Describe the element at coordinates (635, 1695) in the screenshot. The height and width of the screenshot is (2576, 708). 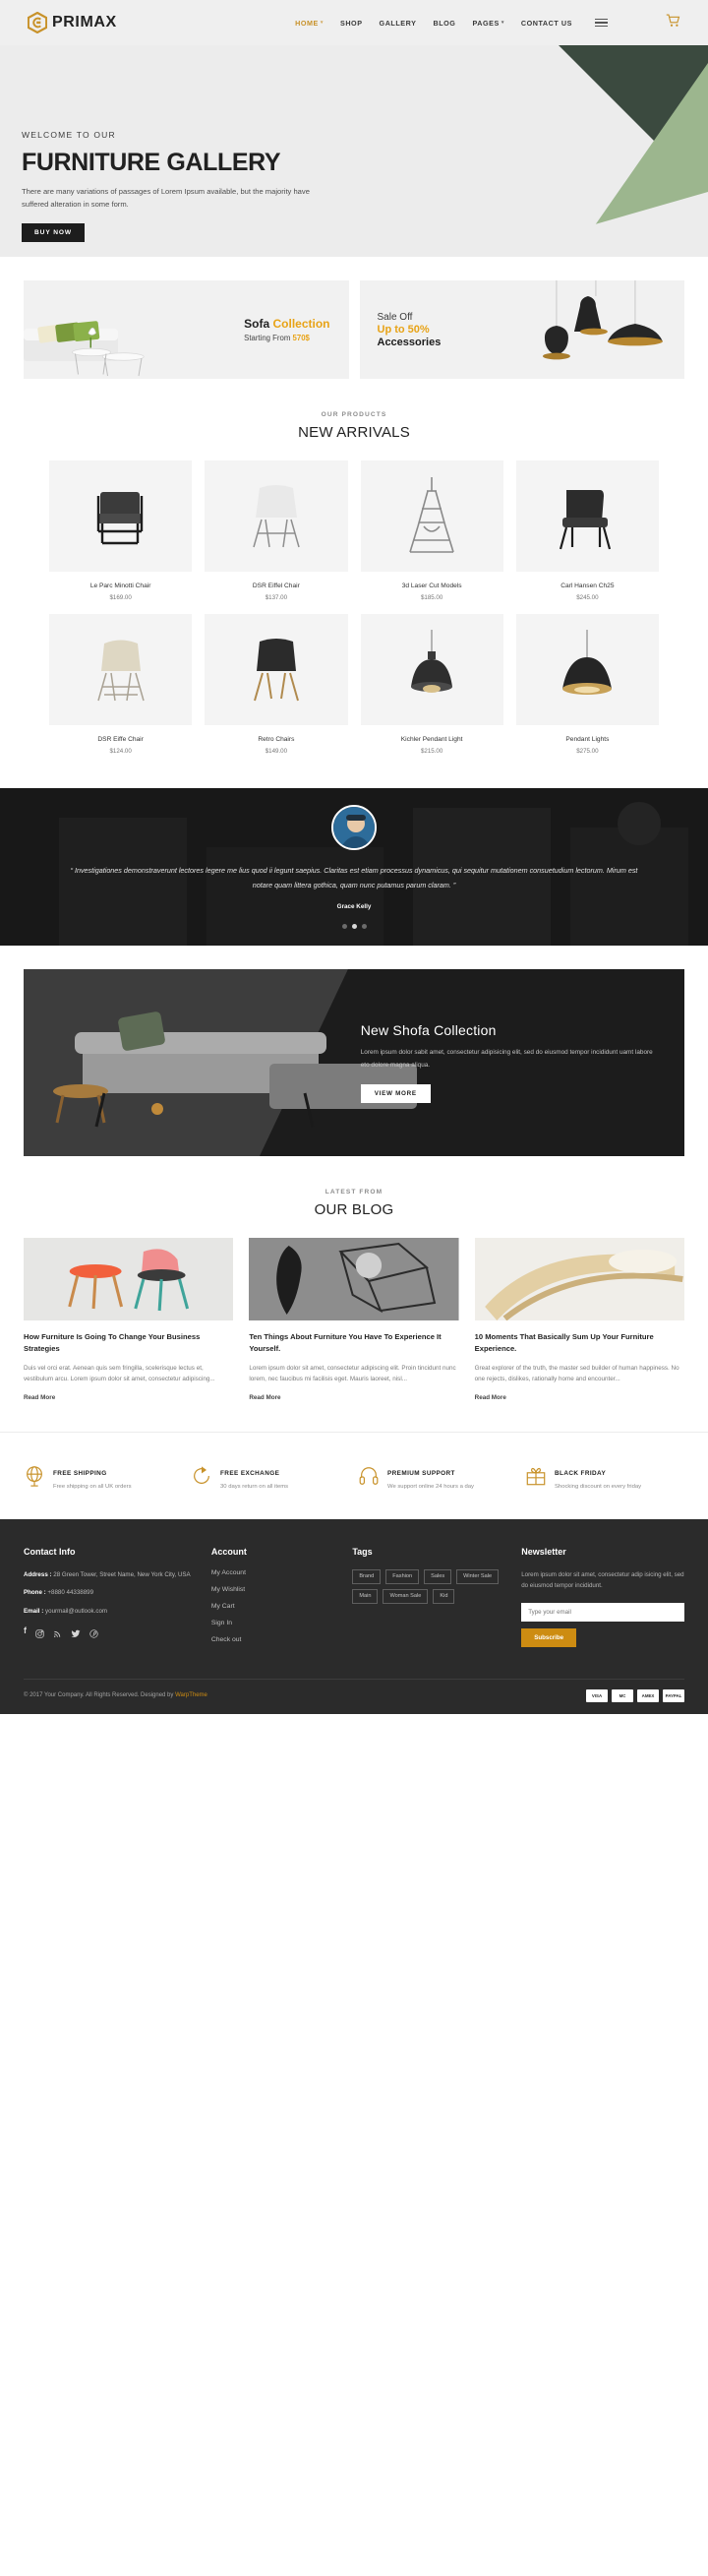
I see `payment-methods: VISA MC AMEX PAYPAL` at that location.